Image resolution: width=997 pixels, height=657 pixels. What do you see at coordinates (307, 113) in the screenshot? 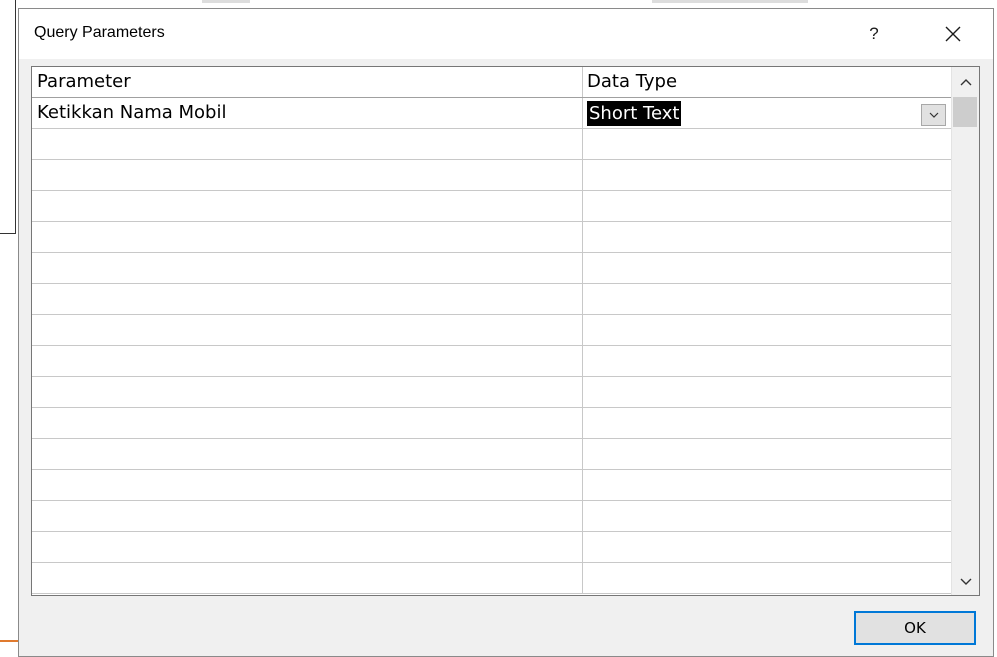
I see `parameter-cell: Ketikkan Nama Mobil` at bounding box center [307, 113].